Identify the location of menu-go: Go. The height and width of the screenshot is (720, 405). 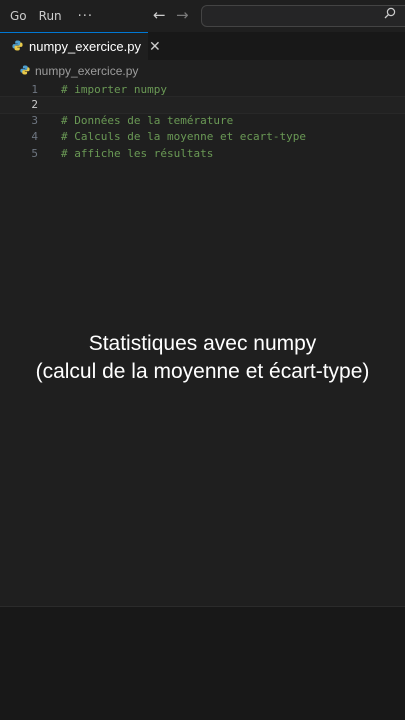
(18, 16).